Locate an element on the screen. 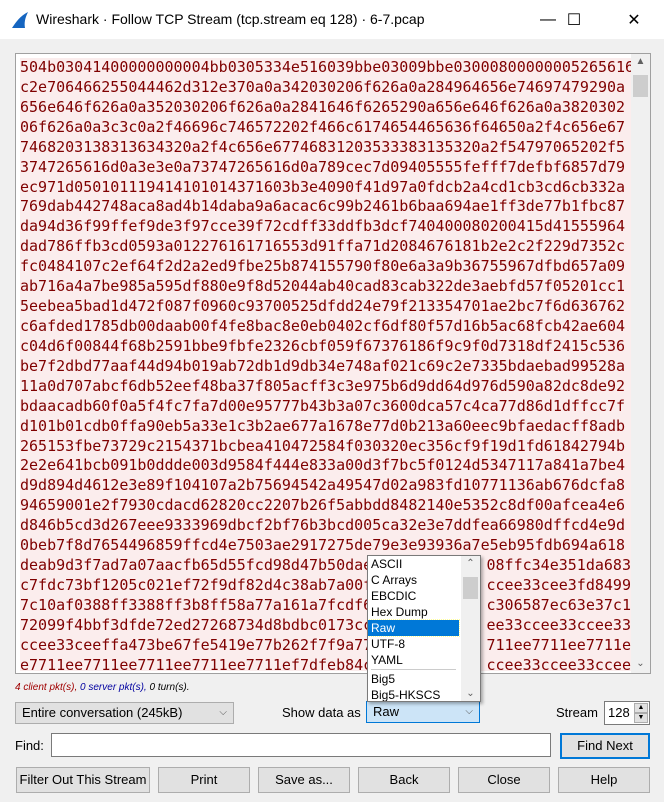 This screenshot has height=802, width=664. print-button: Print is located at coordinates (204, 780).